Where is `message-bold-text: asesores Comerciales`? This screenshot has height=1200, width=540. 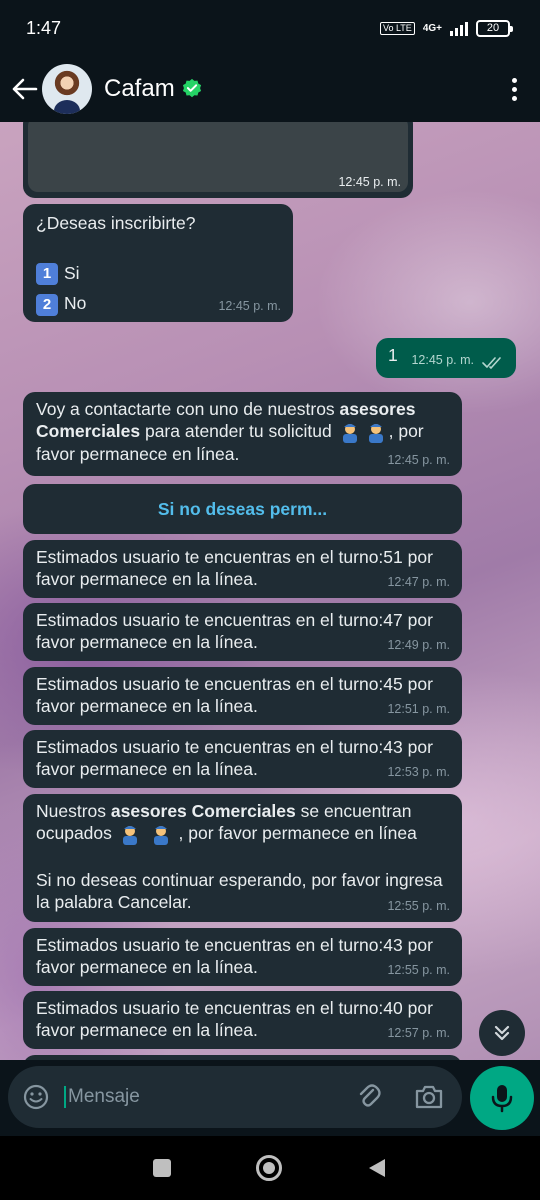 message-bold-text: asesores Comerciales is located at coordinates (203, 811).